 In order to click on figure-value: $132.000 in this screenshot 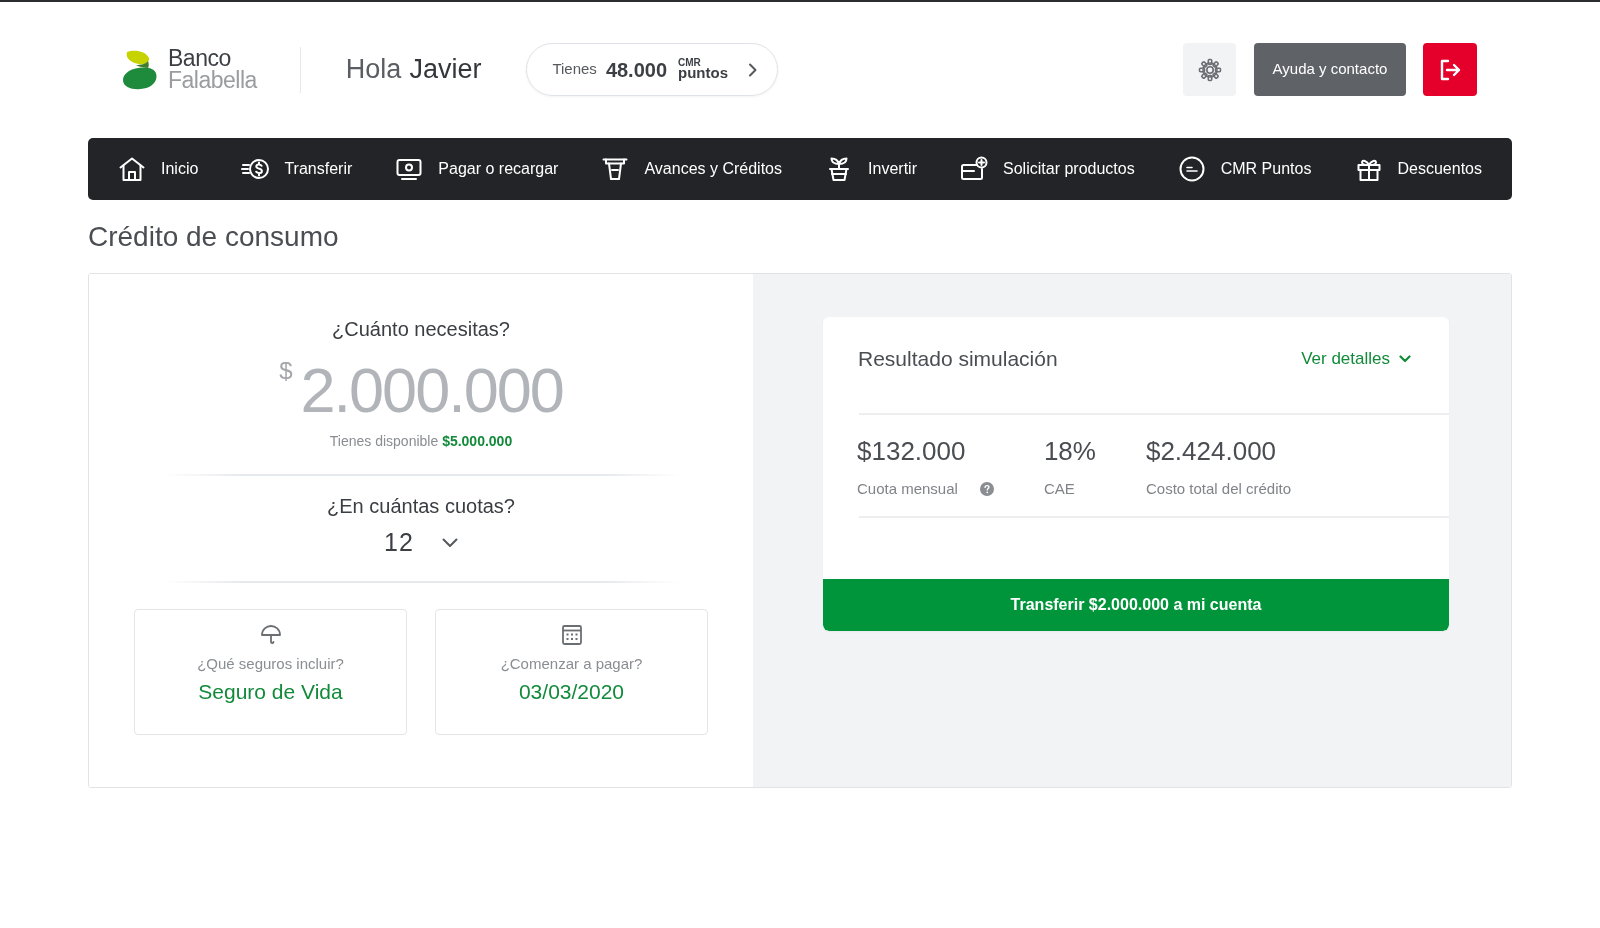, I will do `click(911, 451)`.